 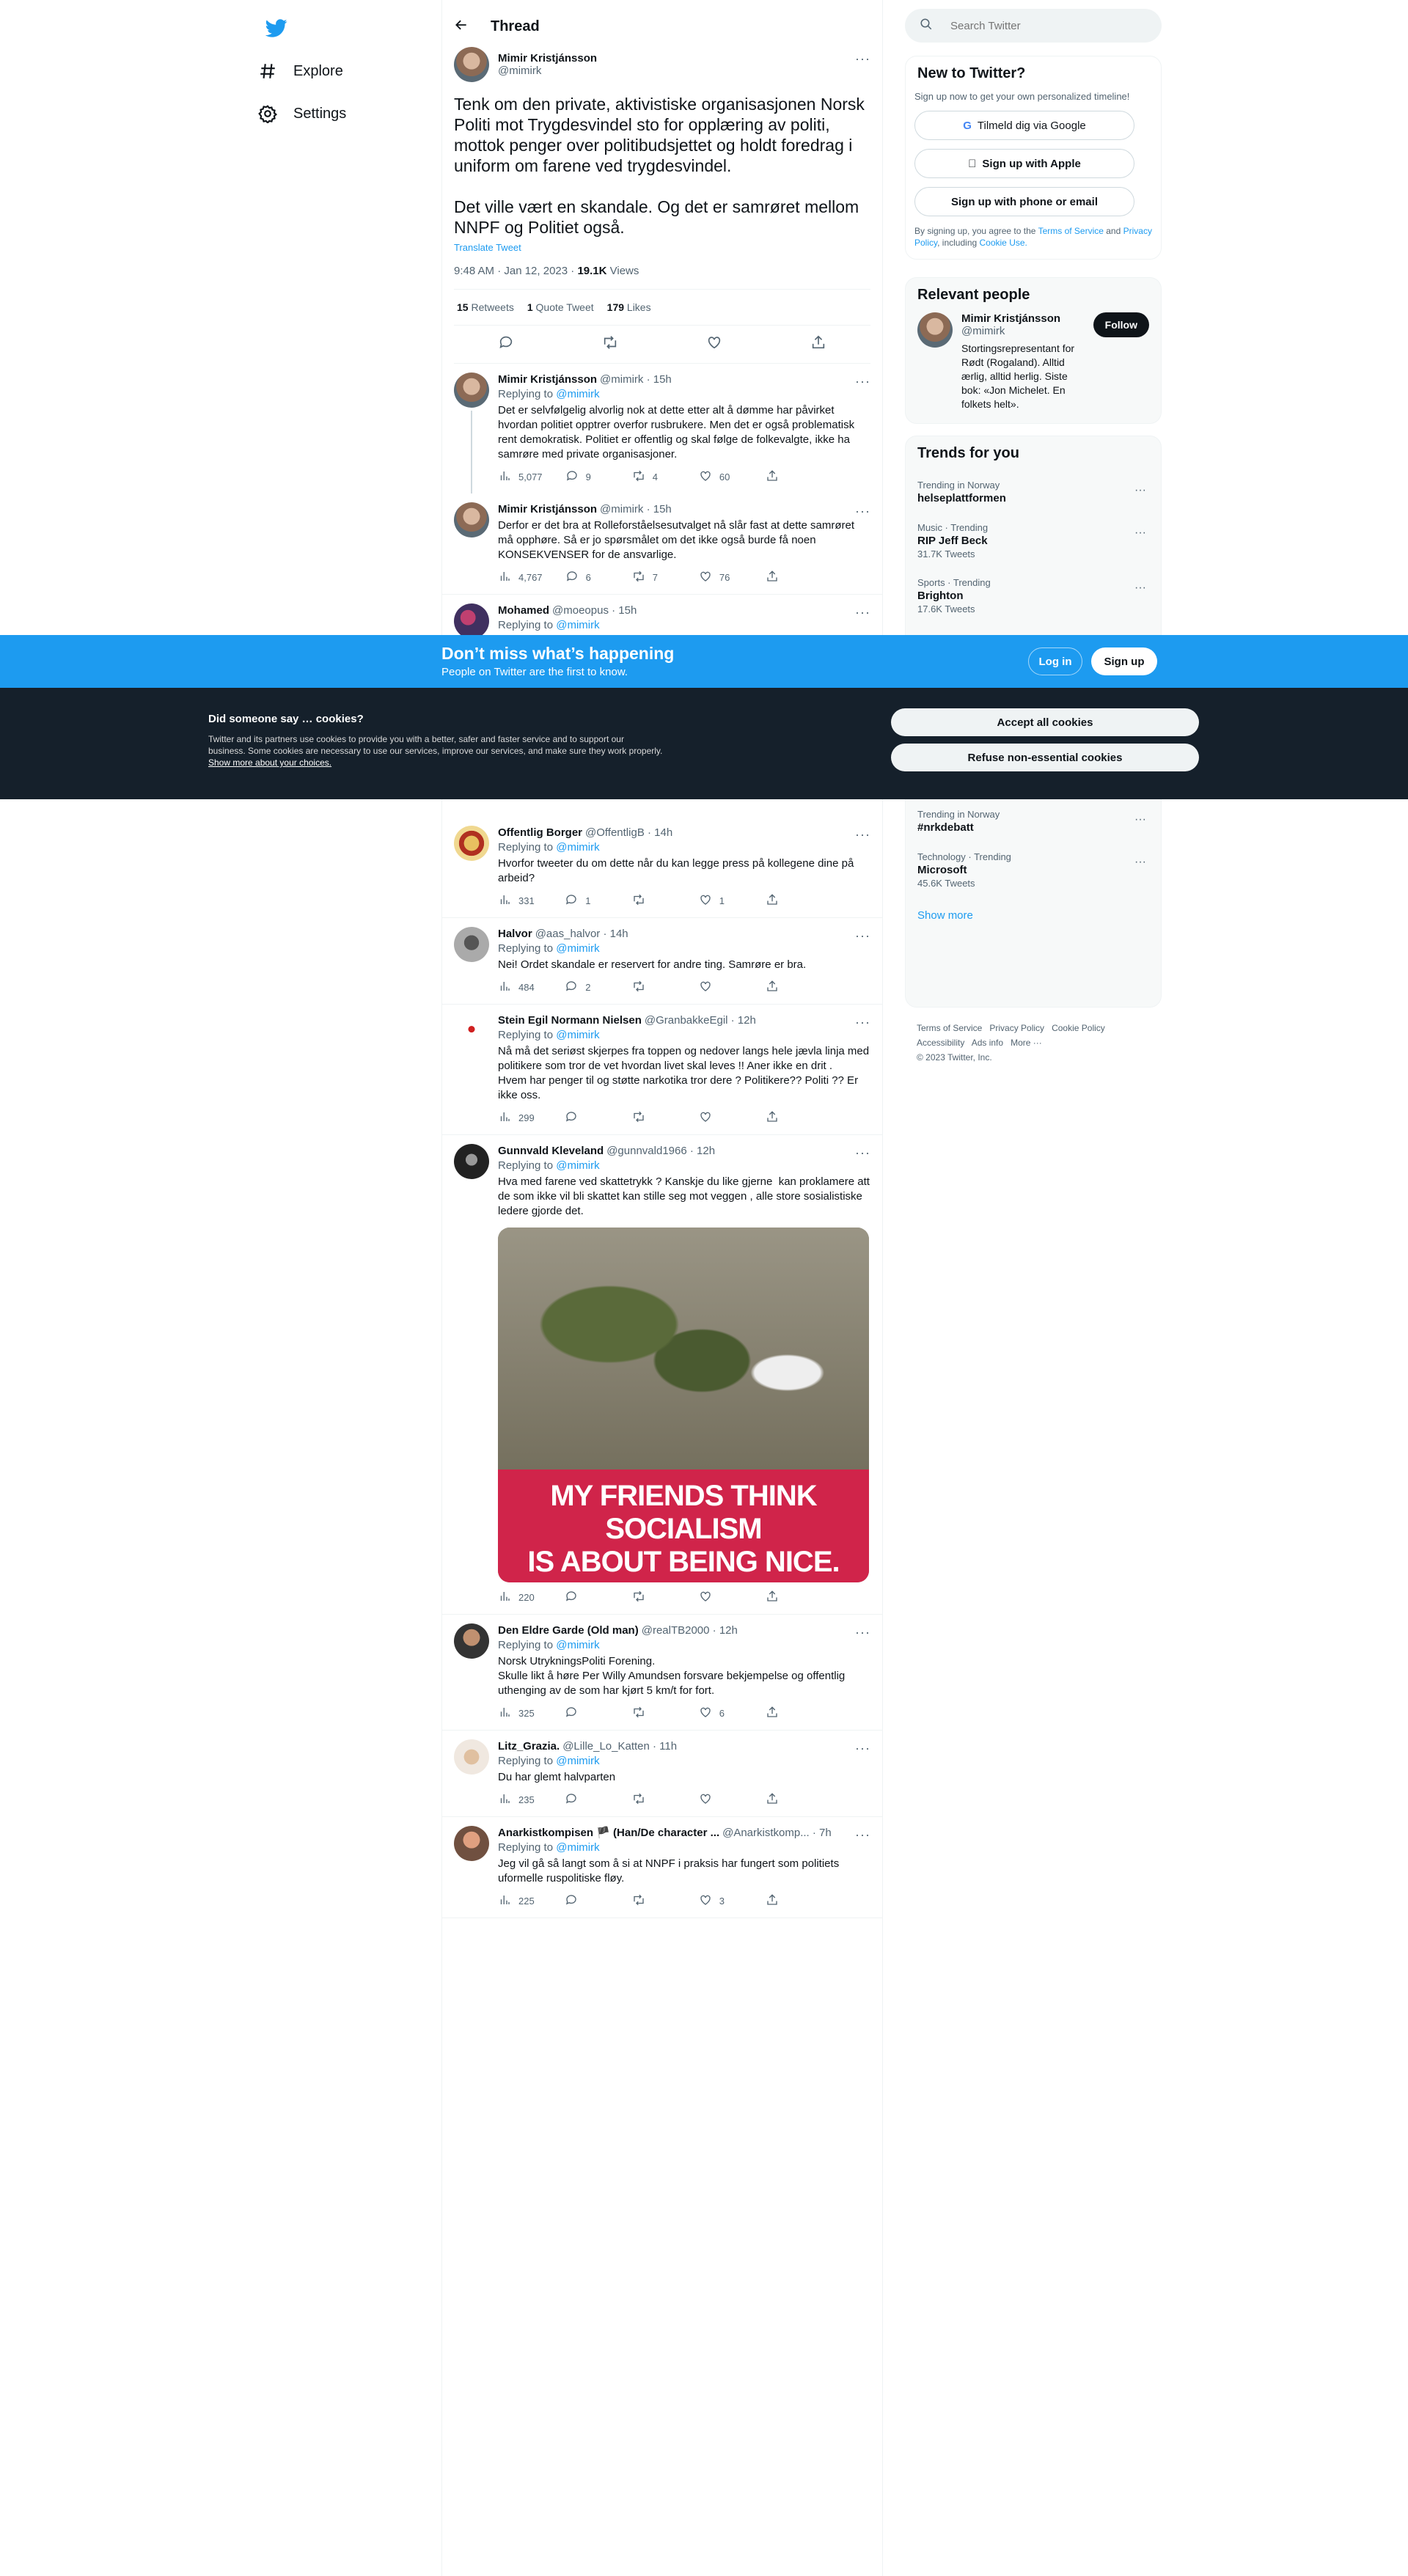 I want to click on reply-handle: @moeopus · 15h, so click(x=594, y=611).